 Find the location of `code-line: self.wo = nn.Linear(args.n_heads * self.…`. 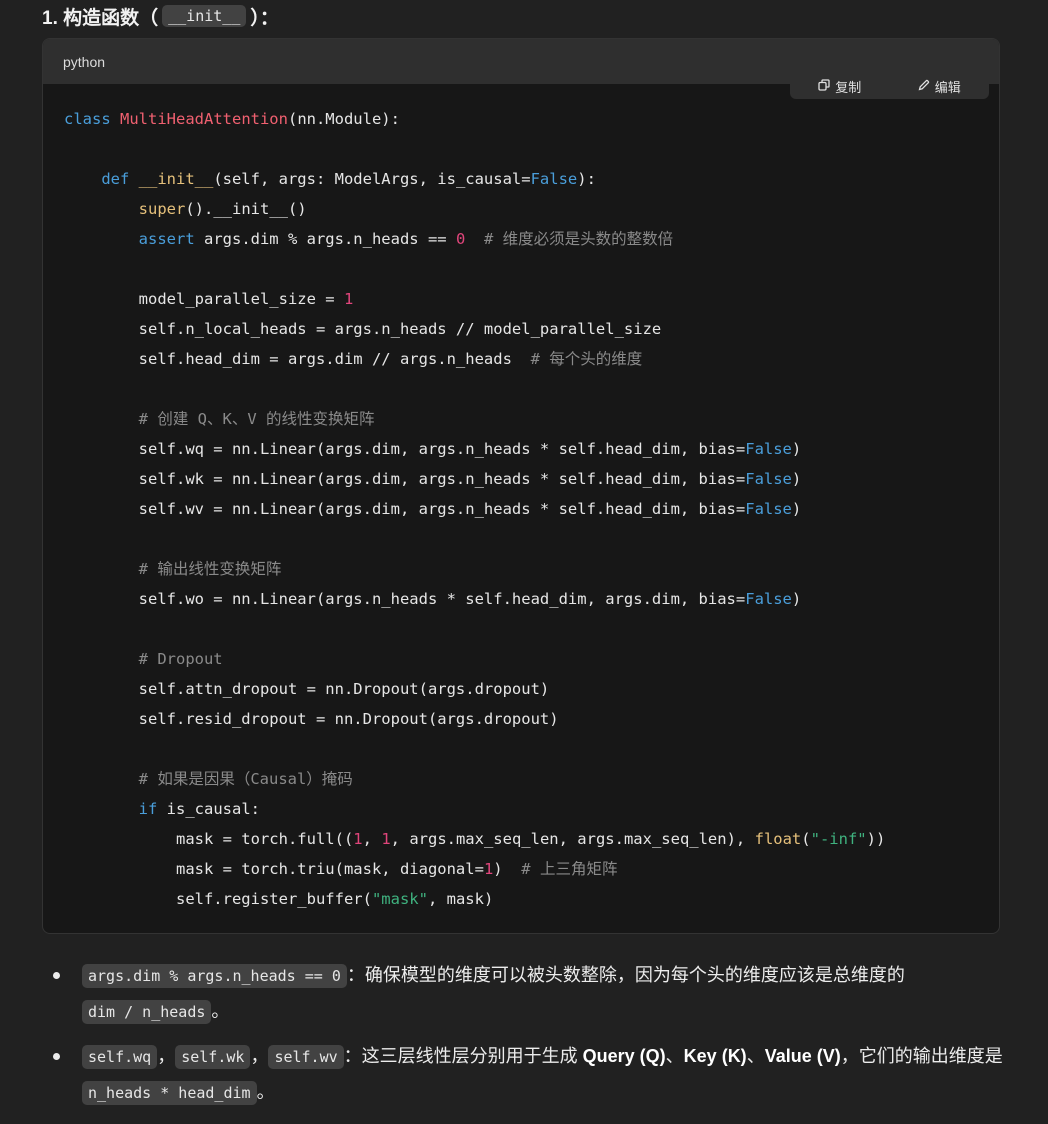

code-line: self.wo = nn.Linear(args.n_heads * self.… is located at coordinates (433, 599).